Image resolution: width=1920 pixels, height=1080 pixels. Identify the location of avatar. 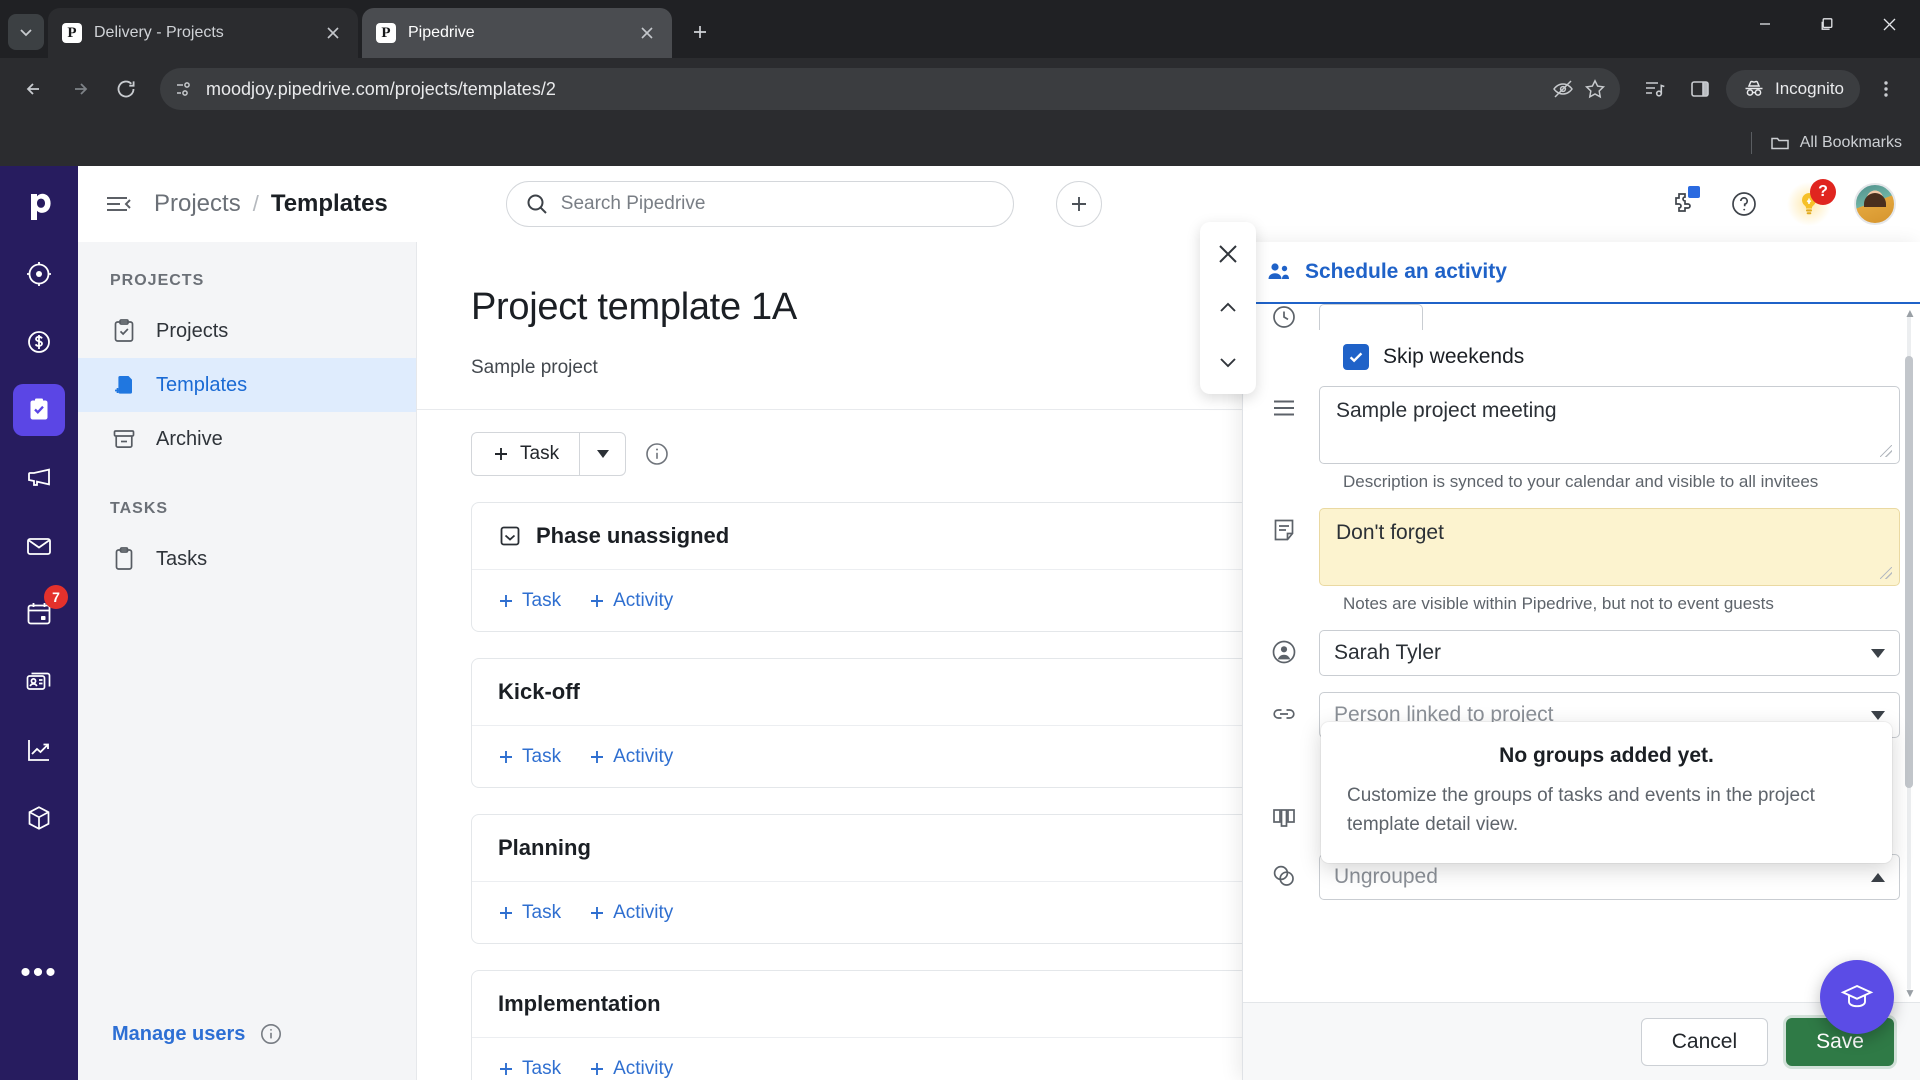
(1875, 204).